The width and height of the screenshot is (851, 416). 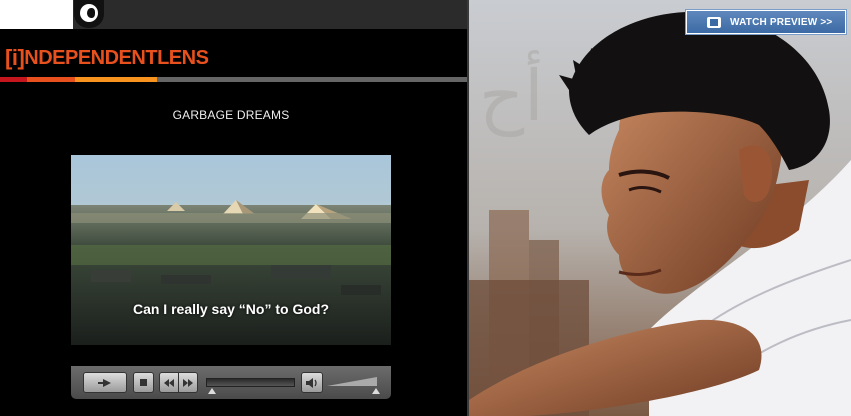 What do you see at coordinates (250, 382) in the screenshot?
I see `progress-bar` at bounding box center [250, 382].